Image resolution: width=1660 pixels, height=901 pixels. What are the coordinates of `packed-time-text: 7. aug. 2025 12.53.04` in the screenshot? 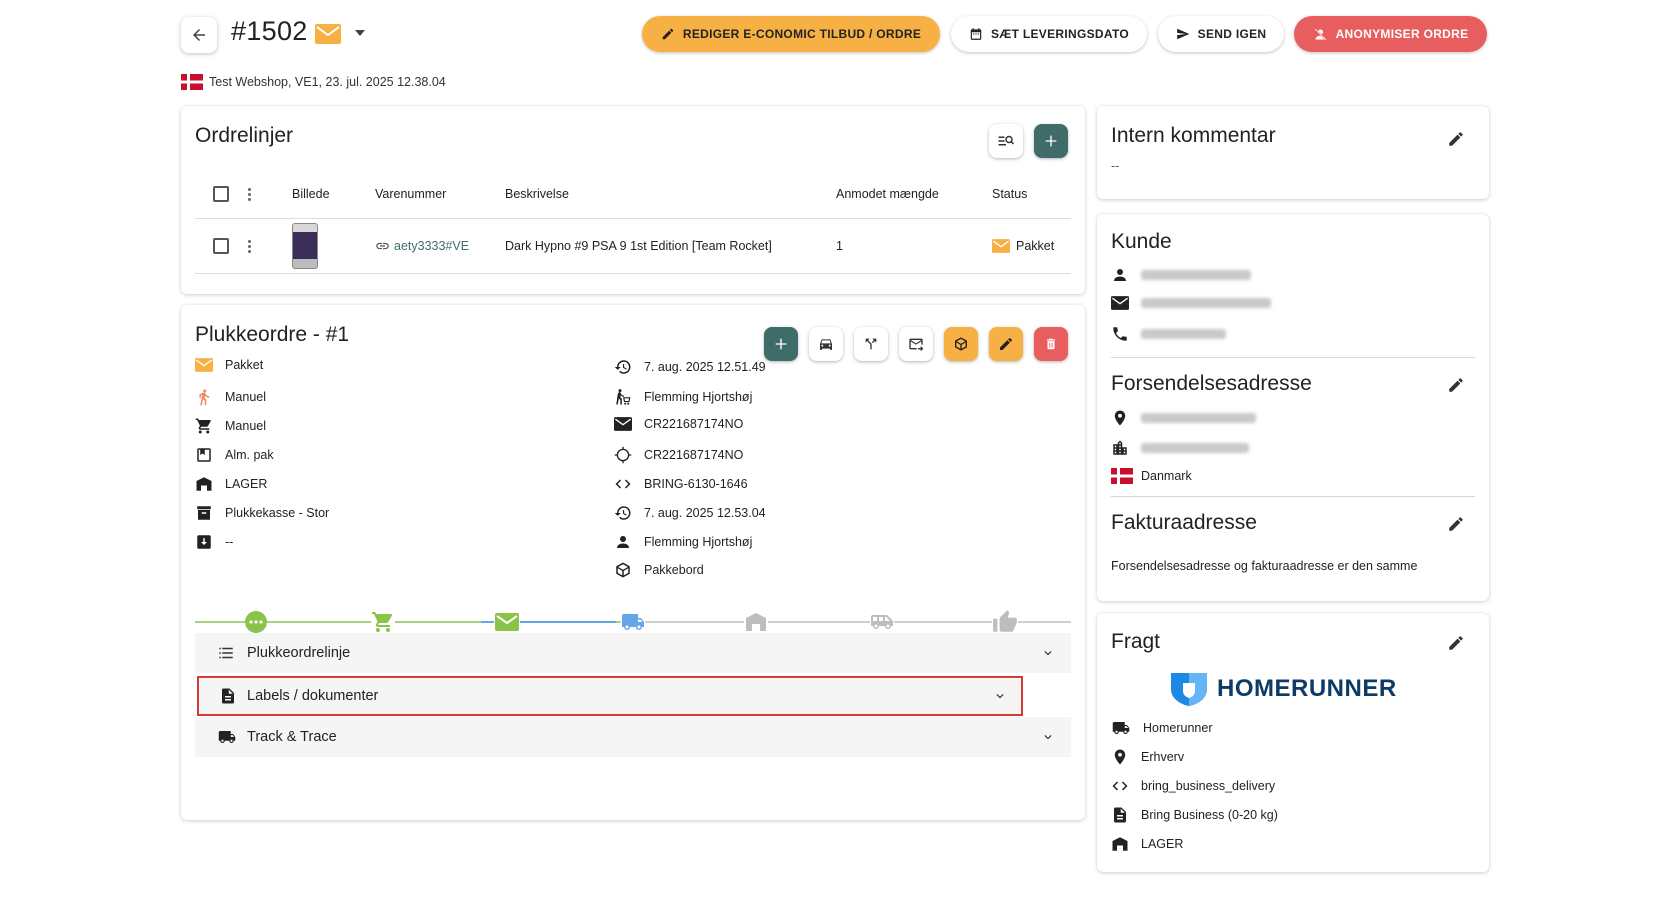 It's located at (705, 513).